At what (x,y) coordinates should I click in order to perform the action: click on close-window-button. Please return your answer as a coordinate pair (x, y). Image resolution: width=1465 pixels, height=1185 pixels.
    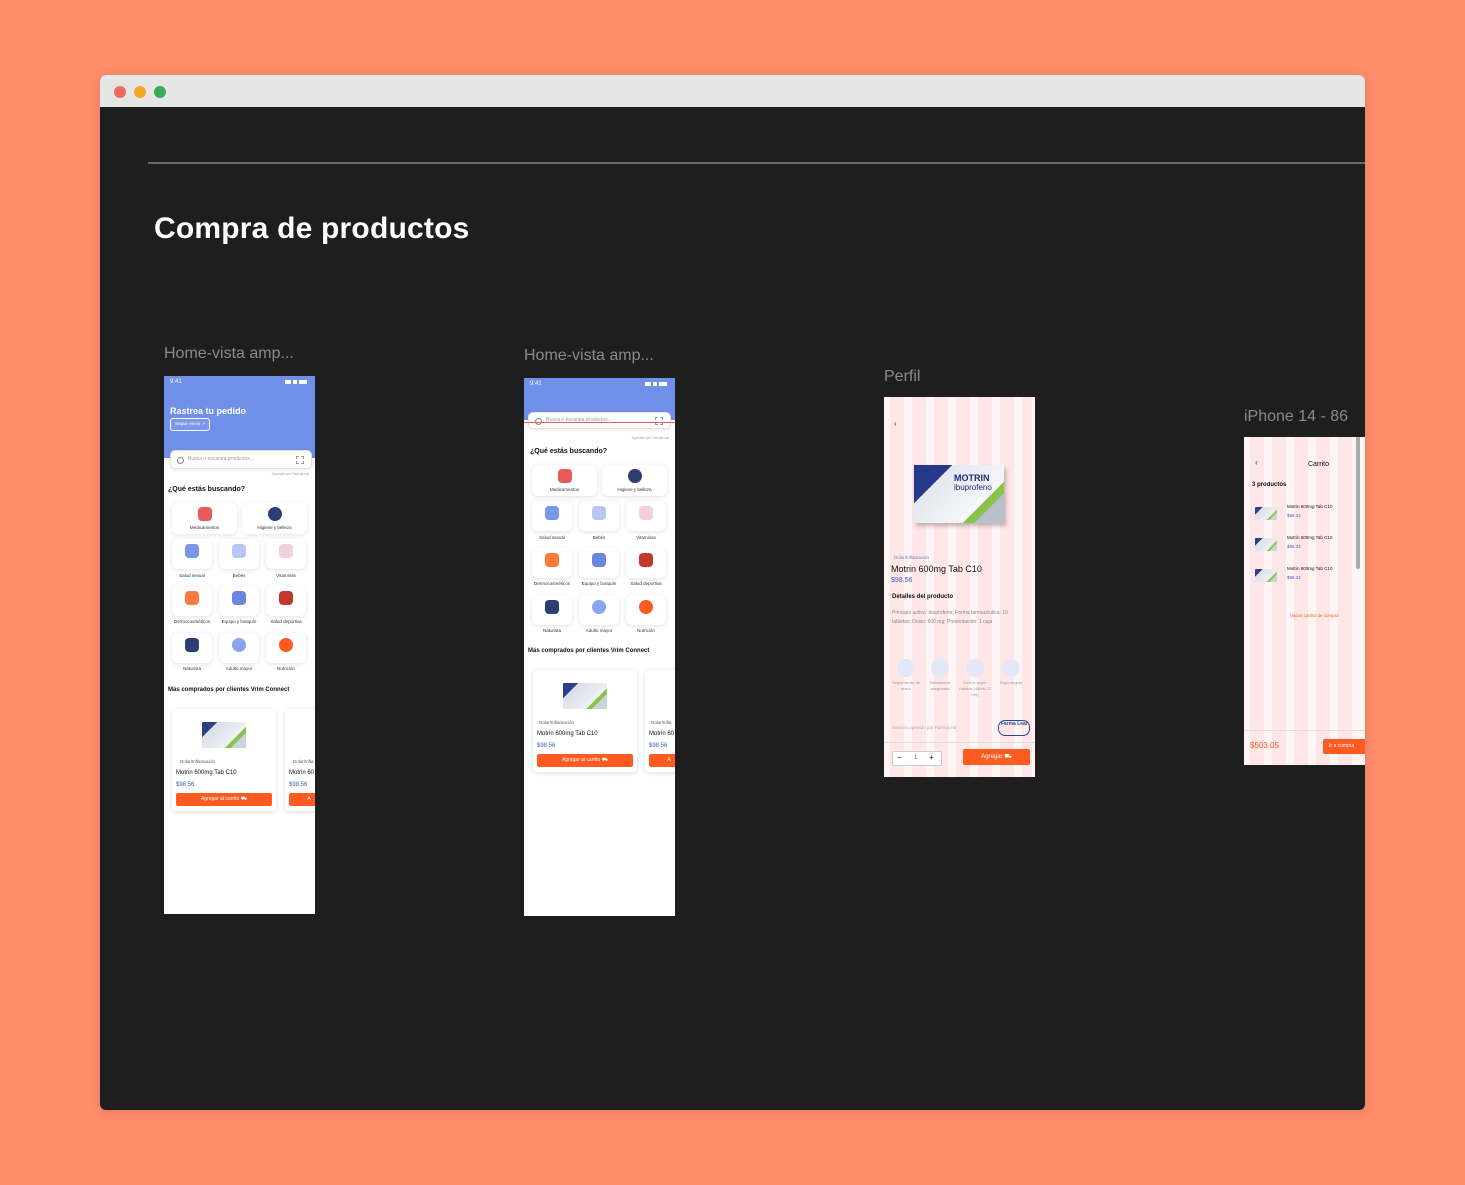
    Looking at the image, I should click on (120, 92).